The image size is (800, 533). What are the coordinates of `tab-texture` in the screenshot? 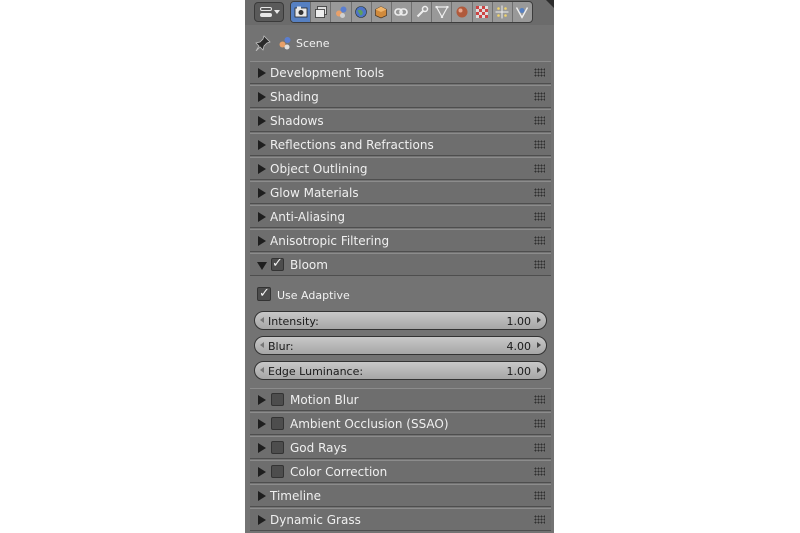 It's located at (483, 12).